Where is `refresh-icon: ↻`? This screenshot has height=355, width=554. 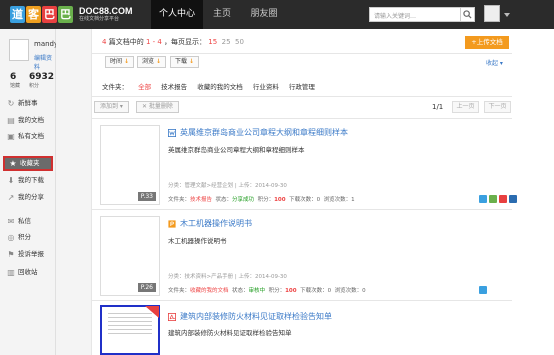 refresh-icon: ↻ is located at coordinates (11, 103).